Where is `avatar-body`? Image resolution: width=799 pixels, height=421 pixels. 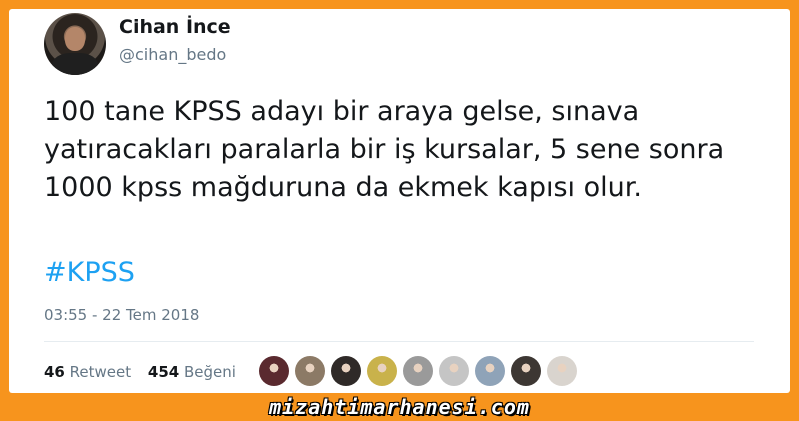 avatar-body is located at coordinates (75, 64).